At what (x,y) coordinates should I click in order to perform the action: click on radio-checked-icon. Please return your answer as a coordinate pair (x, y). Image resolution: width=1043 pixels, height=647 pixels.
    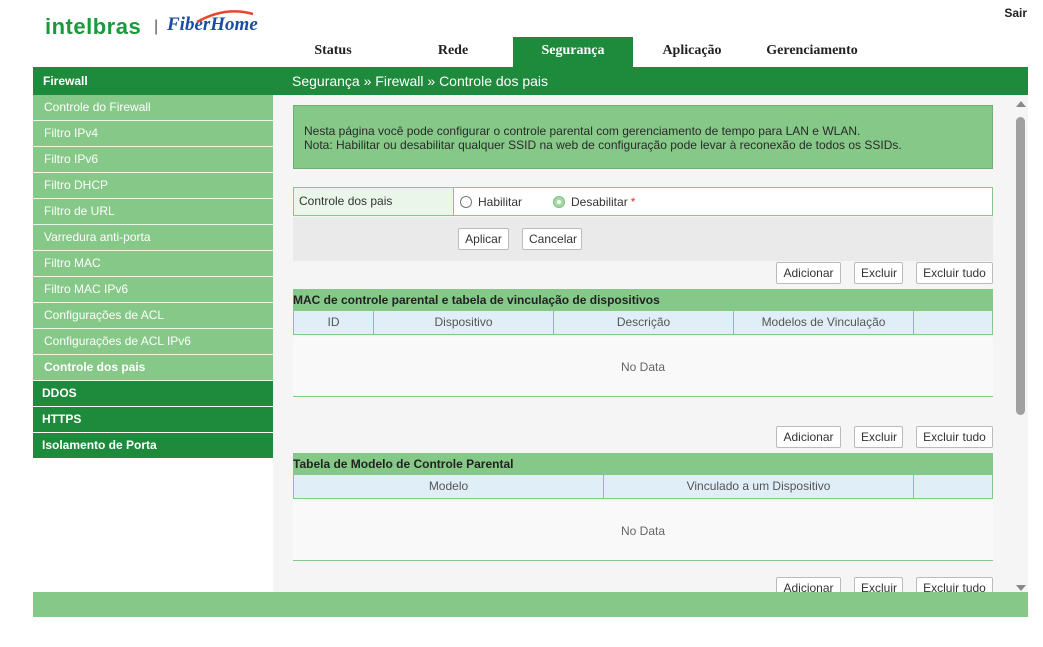
    Looking at the image, I should click on (559, 202).